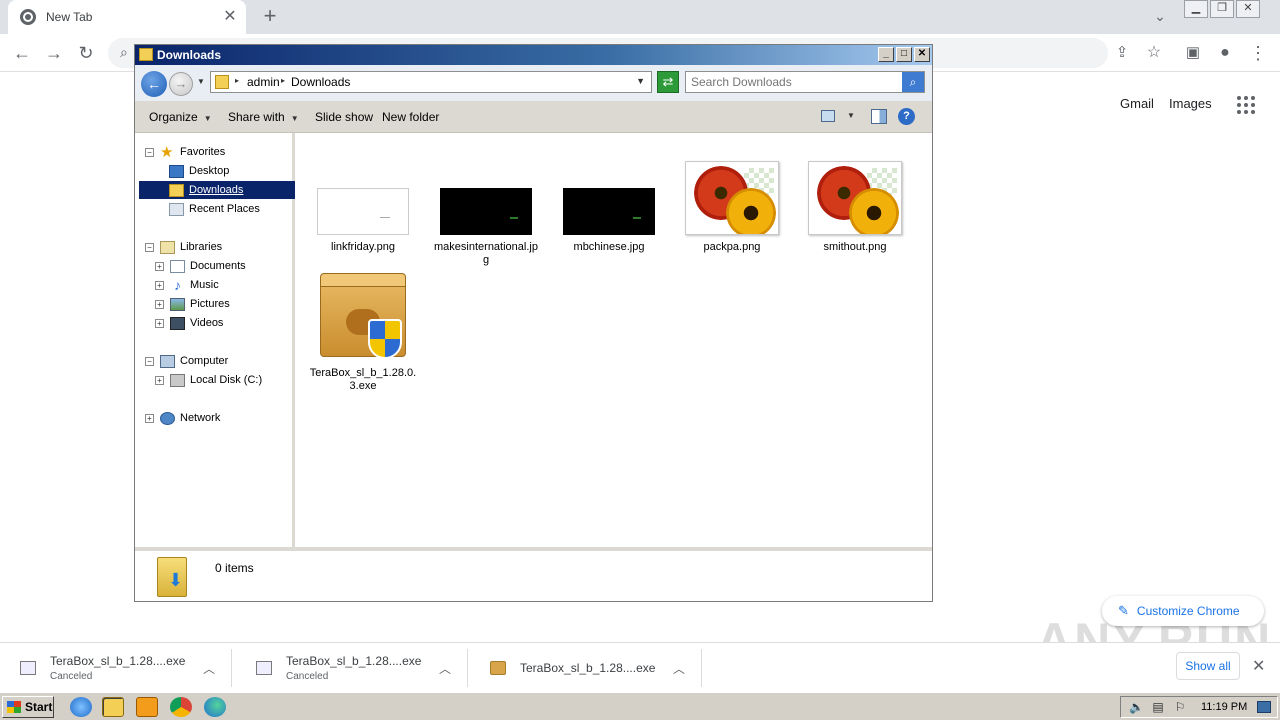 The image size is (1280, 720). Describe the element at coordinates (307, 676) in the screenshot. I see `download-status: Canceled` at that location.